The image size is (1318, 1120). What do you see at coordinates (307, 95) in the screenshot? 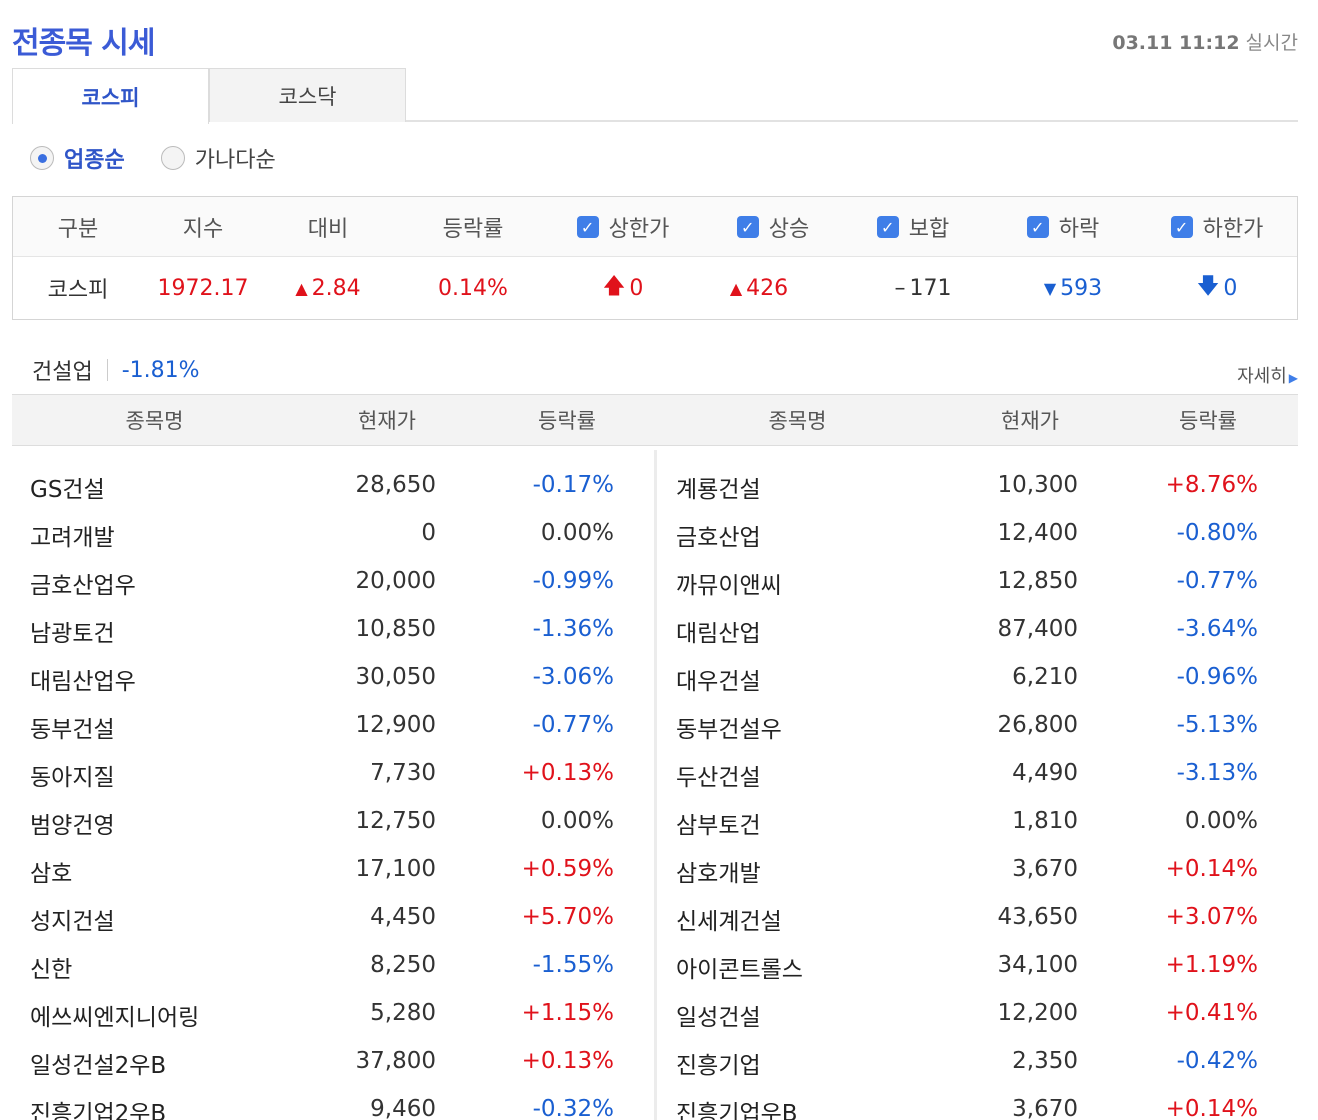
I see `tab-kosdaq: 코스닥` at bounding box center [307, 95].